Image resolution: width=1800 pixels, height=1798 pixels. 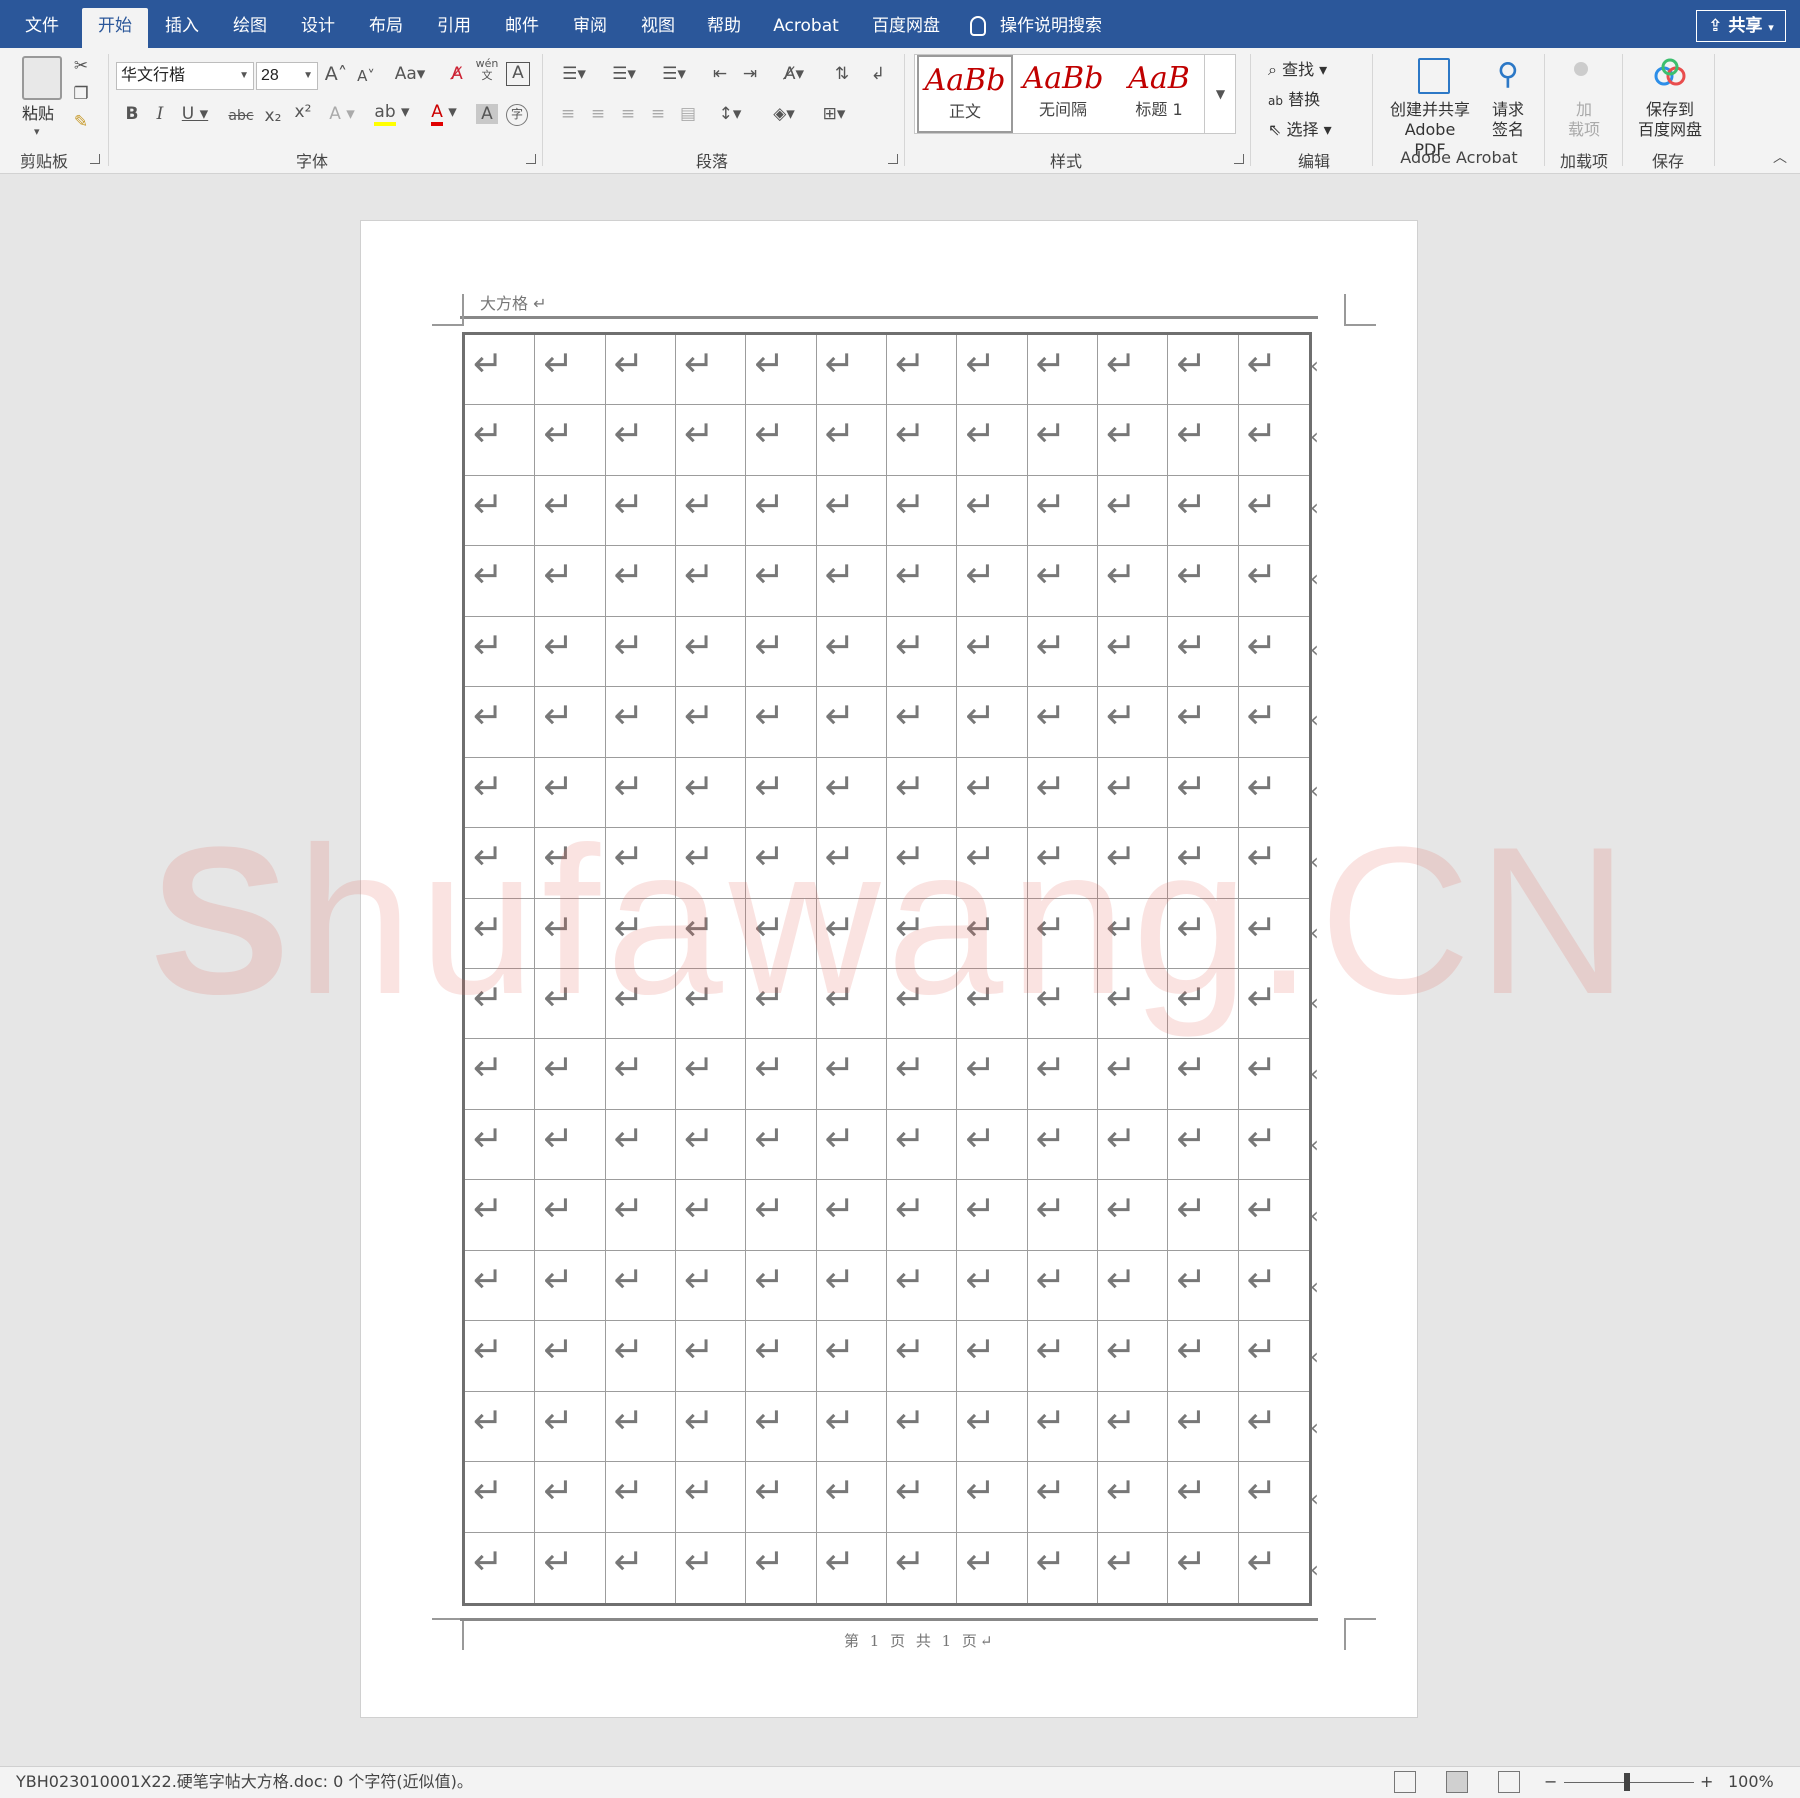 I want to click on tab-baidu-netdisk: 百度网盘, so click(x=906, y=24).